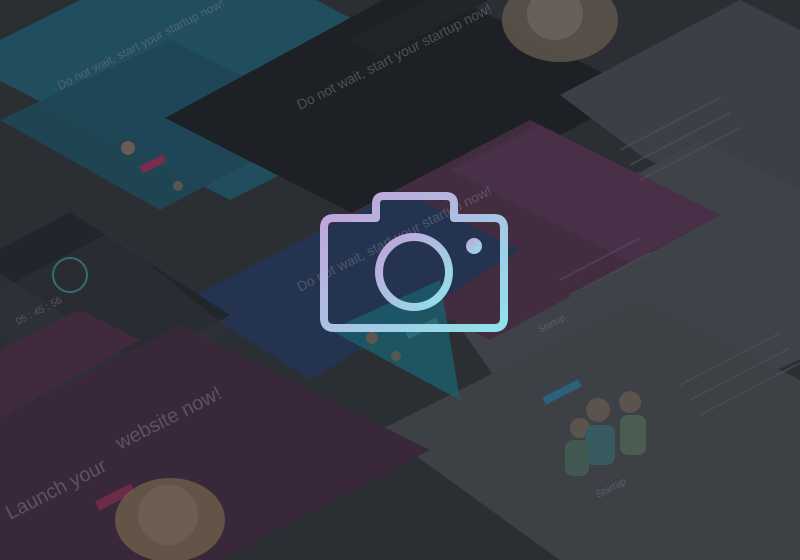  What do you see at coordinates (170, 519) in the screenshot?
I see `portrait-photo` at bounding box center [170, 519].